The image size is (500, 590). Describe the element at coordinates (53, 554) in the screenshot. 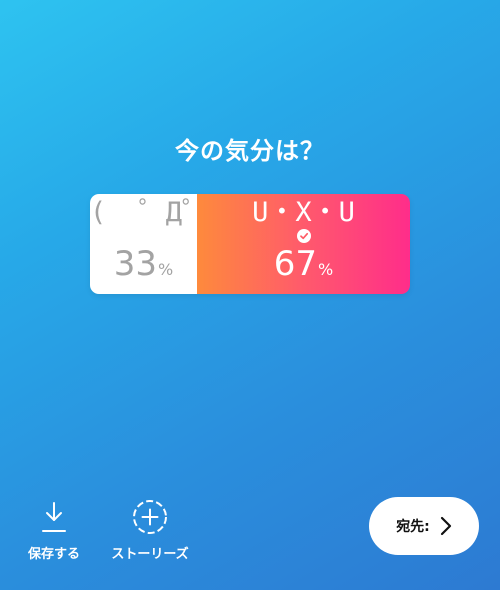

I see `save-label: 保存する` at that location.